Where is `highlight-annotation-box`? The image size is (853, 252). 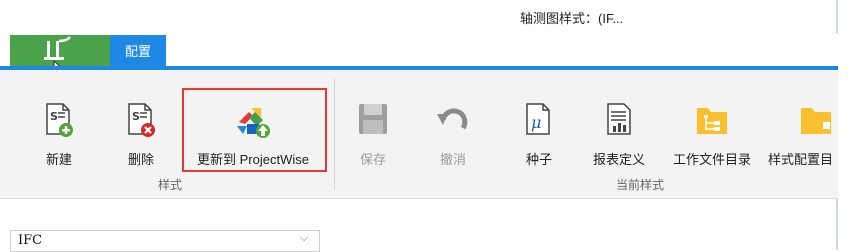 highlight-annotation-box is located at coordinates (254, 130).